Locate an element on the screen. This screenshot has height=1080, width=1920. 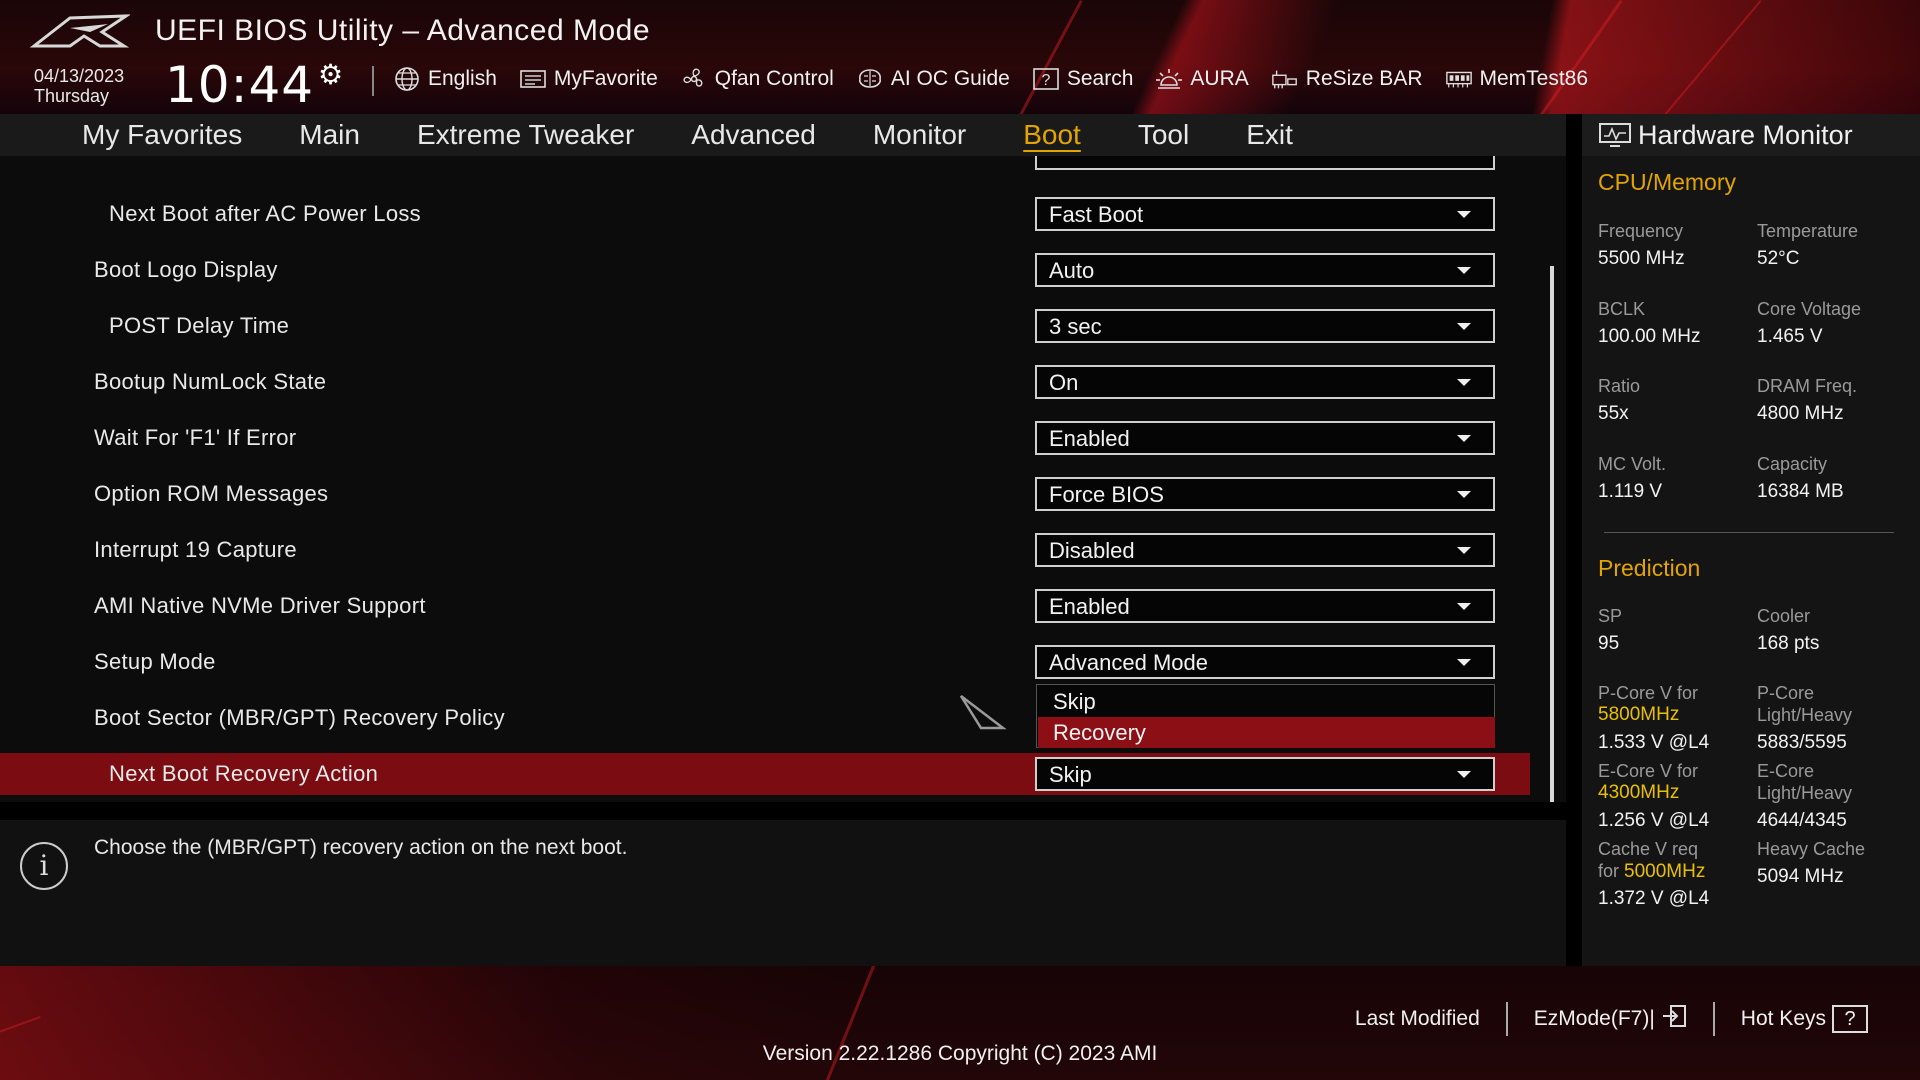
pcore-lh-label-2: Light/Heavy is located at coordinates (1805, 715).